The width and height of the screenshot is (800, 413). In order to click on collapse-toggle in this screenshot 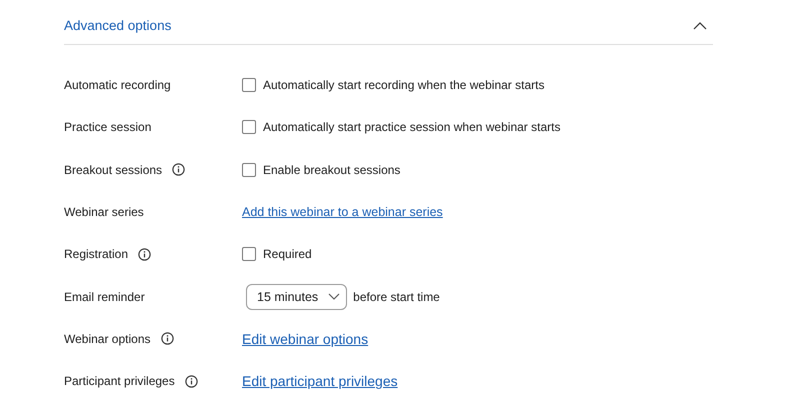, I will do `click(700, 26)`.